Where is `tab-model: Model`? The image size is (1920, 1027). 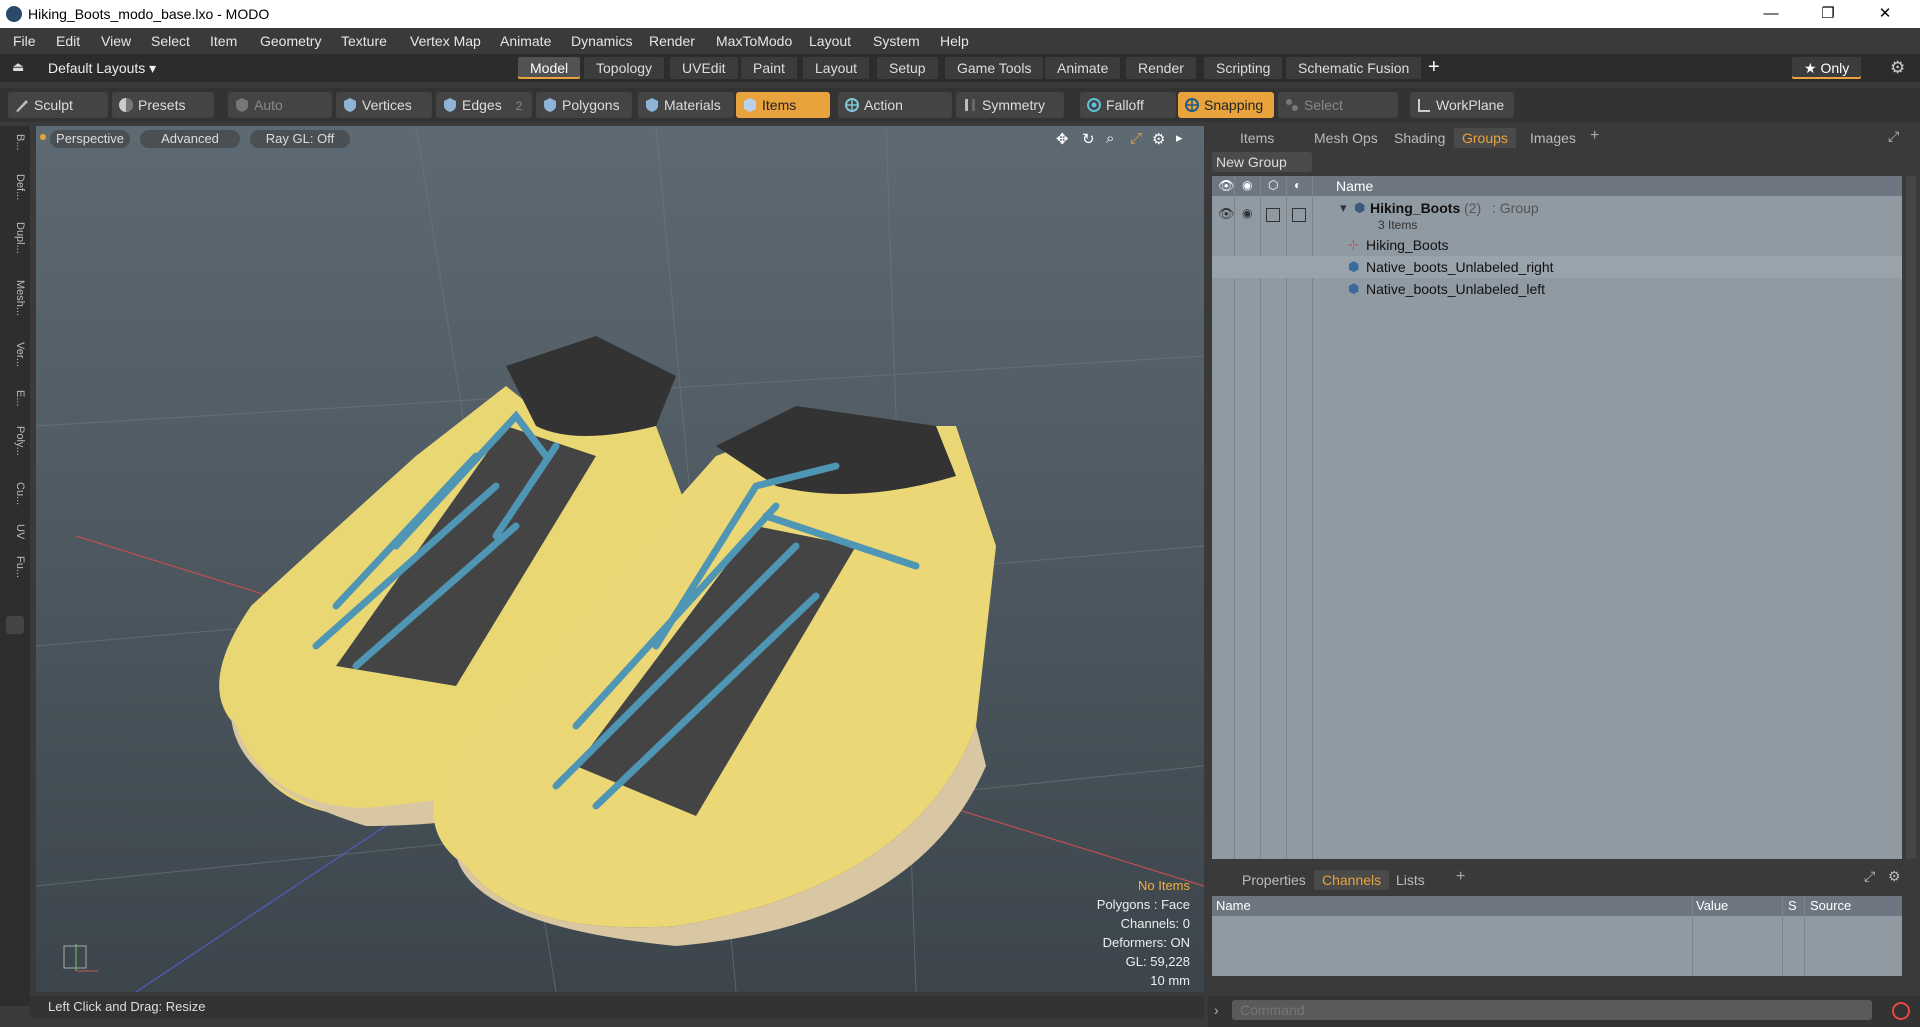 tab-model: Model is located at coordinates (549, 68).